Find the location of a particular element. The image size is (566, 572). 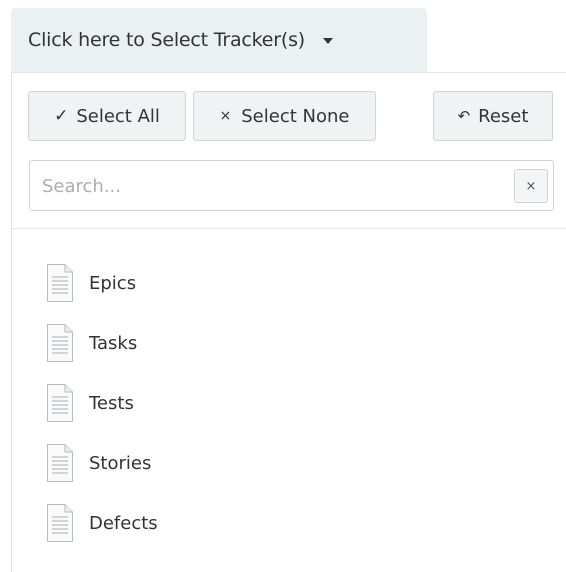

tracker-list: Epics Tasks Tests Stories Defects is located at coordinates (101, 403).